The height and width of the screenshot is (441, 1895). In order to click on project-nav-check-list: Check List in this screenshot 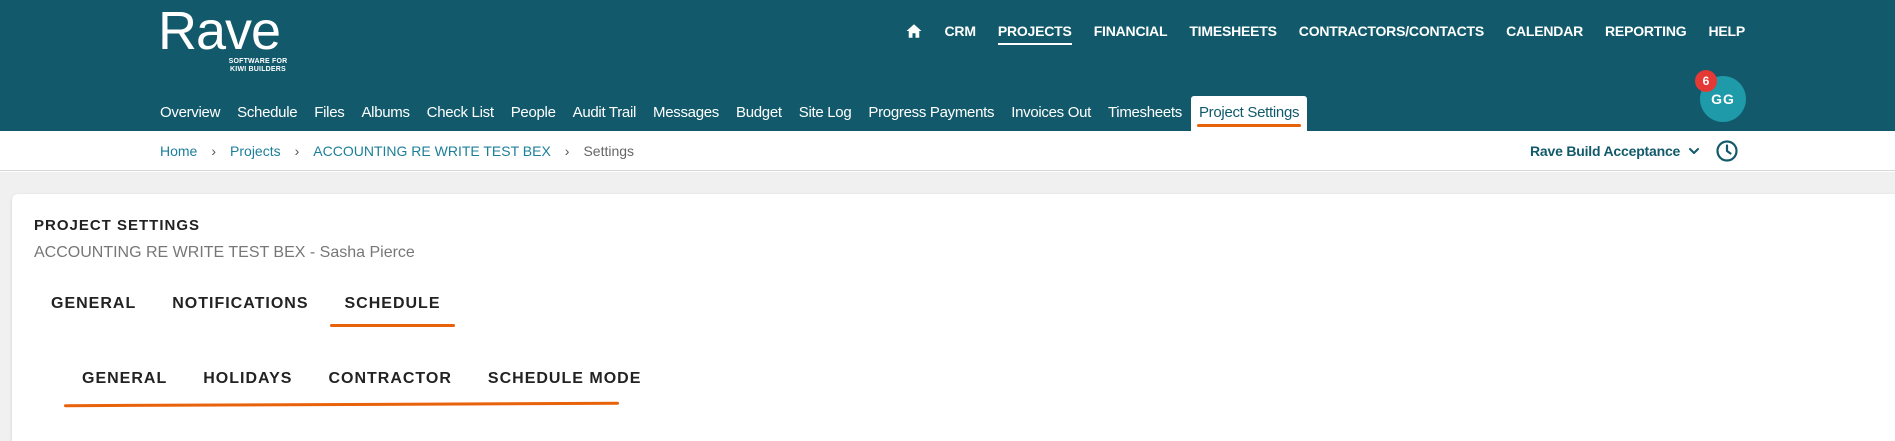, I will do `click(460, 108)`.